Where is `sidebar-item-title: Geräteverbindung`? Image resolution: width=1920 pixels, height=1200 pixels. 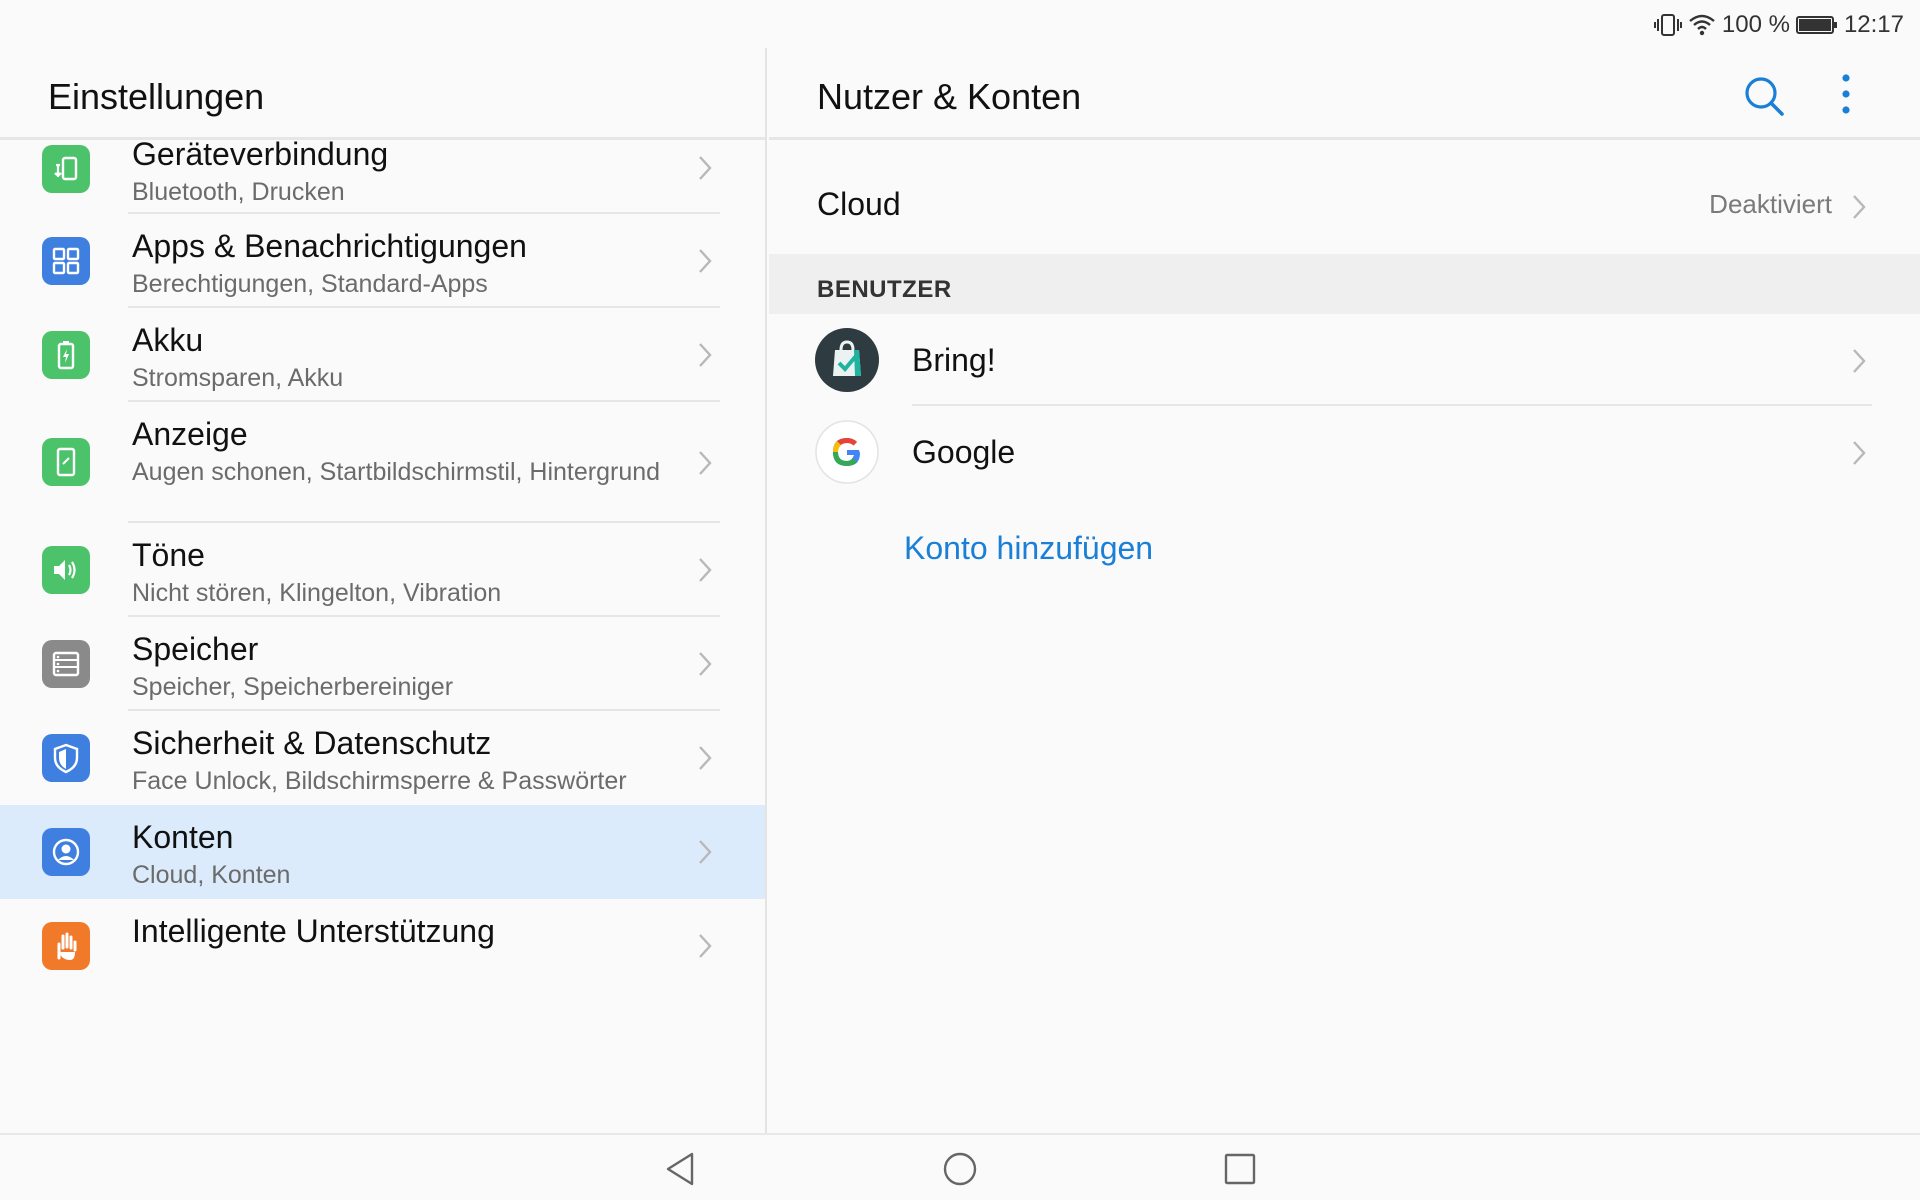 sidebar-item-title: Geräteverbindung is located at coordinates (260, 154).